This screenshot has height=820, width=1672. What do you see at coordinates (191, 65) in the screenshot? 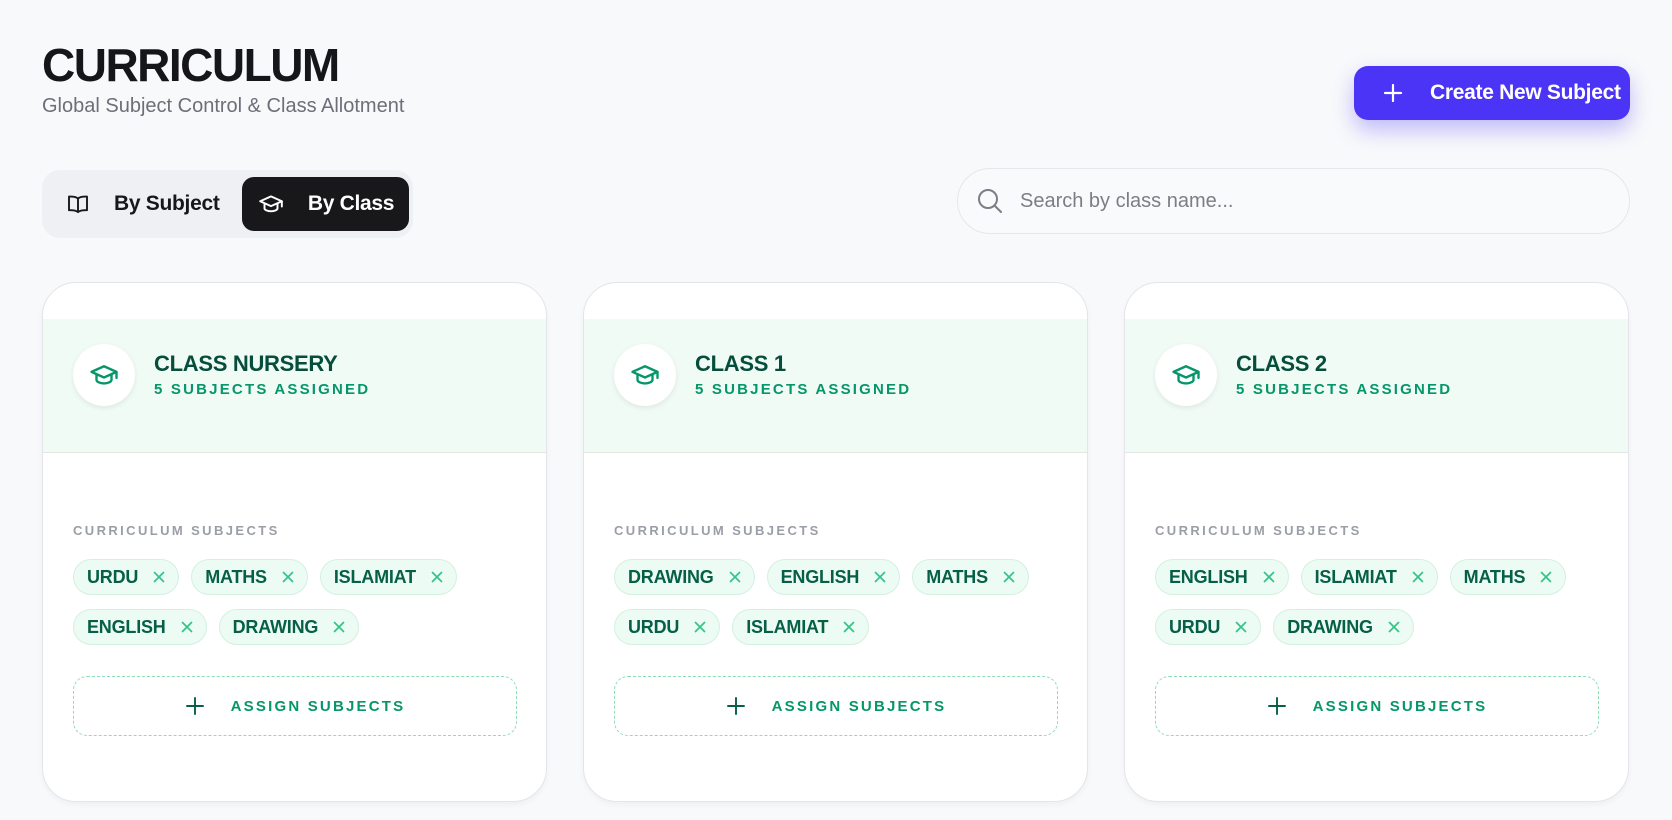
I see `page-title: CURRICULUM` at bounding box center [191, 65].